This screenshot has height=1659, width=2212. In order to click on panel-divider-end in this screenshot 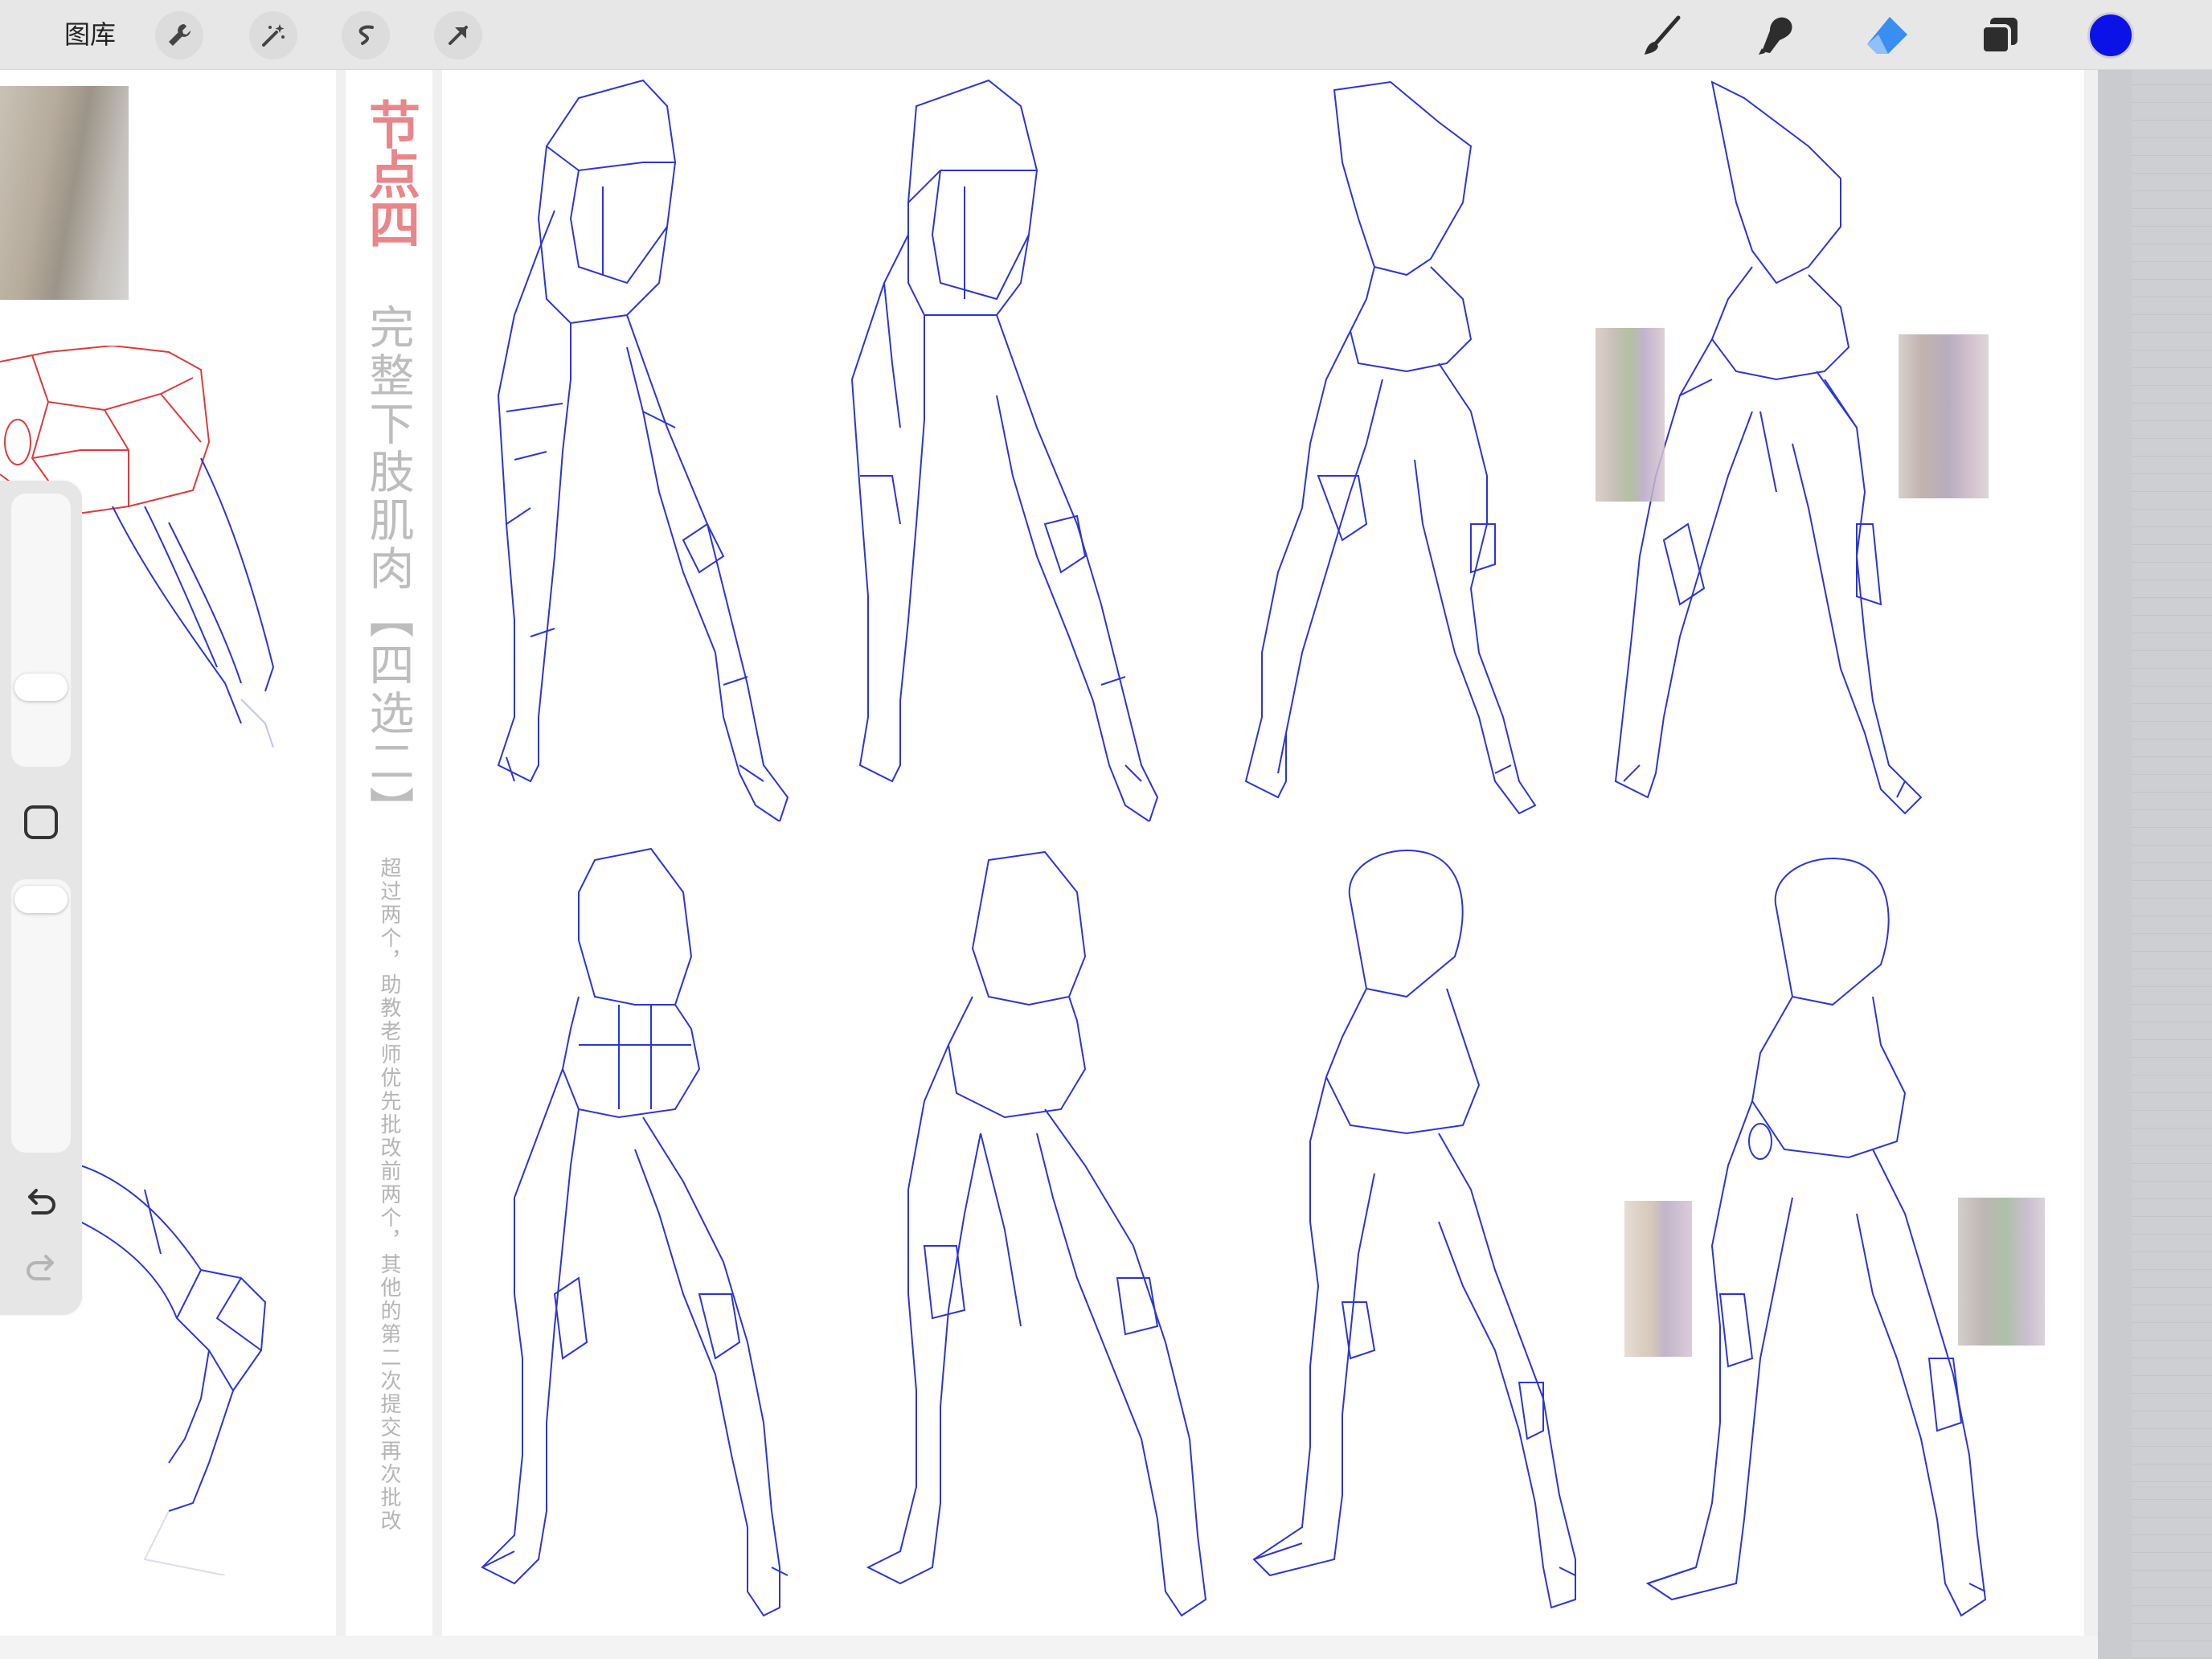, I will do `click(2091, 857)`.